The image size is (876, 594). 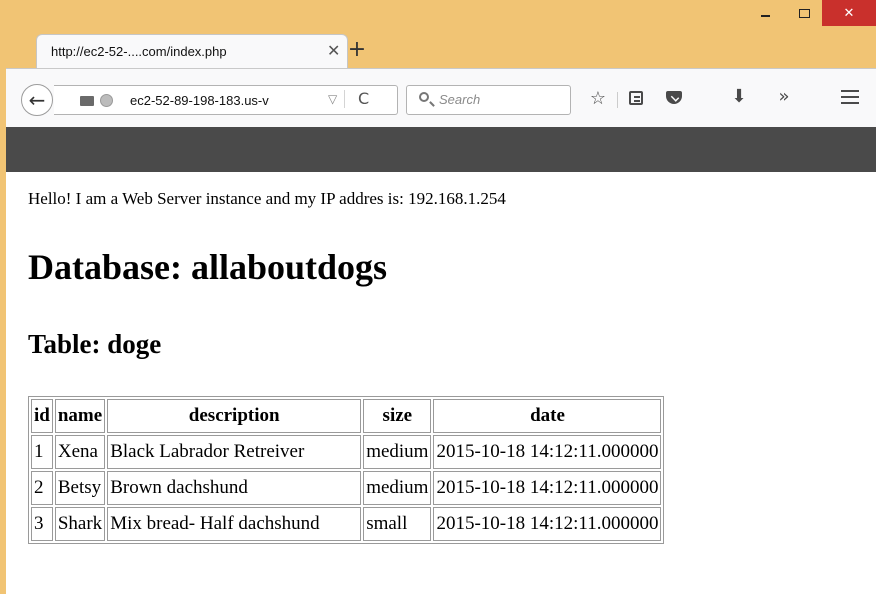 I want to click on column-header: size, so click(x=397, y=416).